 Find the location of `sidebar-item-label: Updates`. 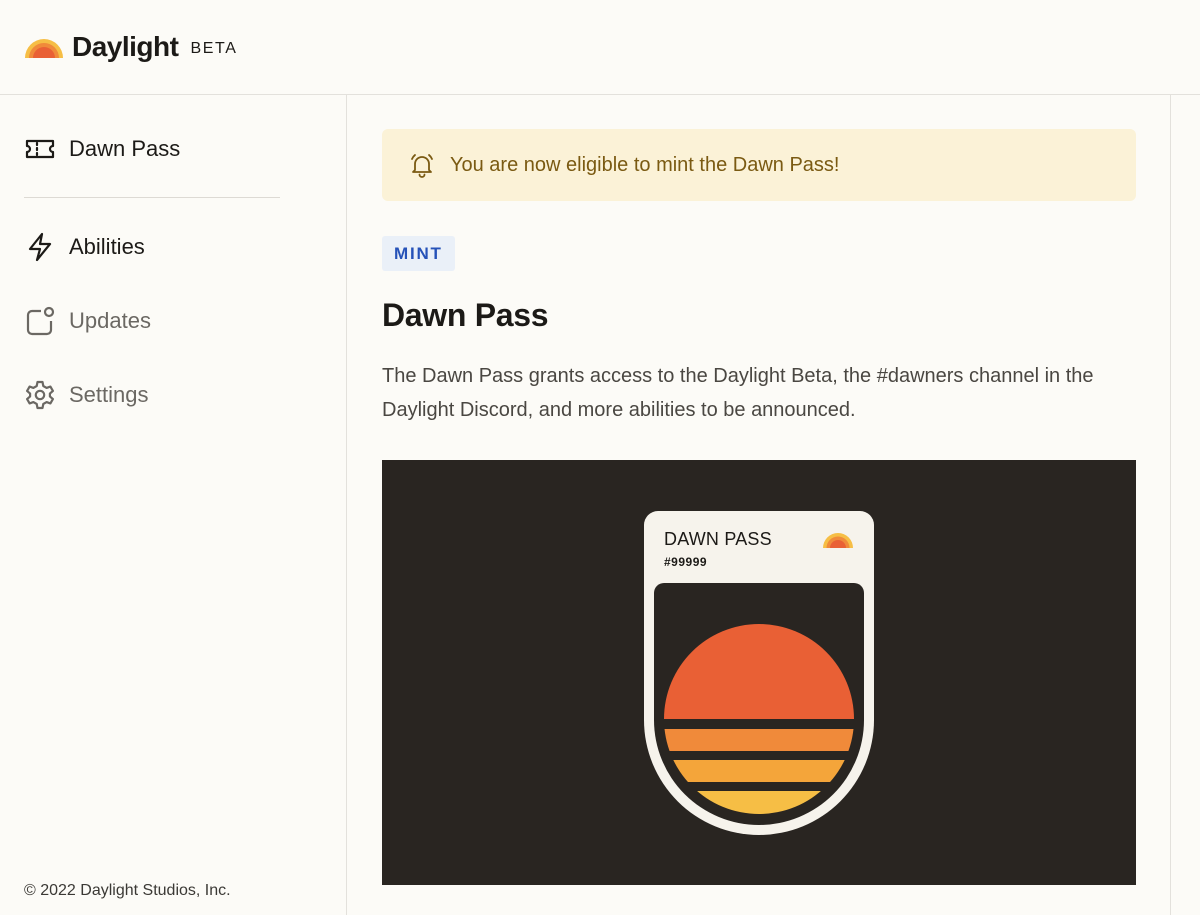

sidebar-item-label: Updates is located at coordinates (110, 320).